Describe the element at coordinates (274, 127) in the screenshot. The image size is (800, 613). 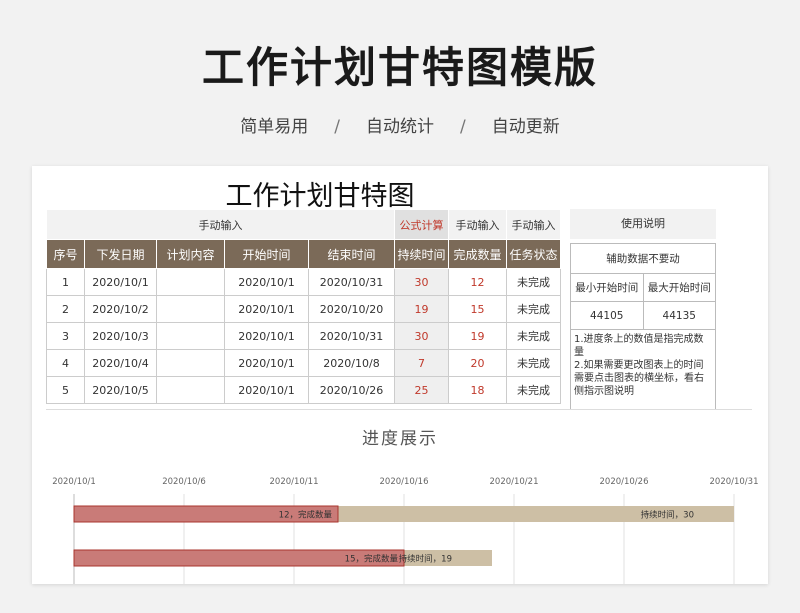
I see `feature-easy: 简单易用` at that location.